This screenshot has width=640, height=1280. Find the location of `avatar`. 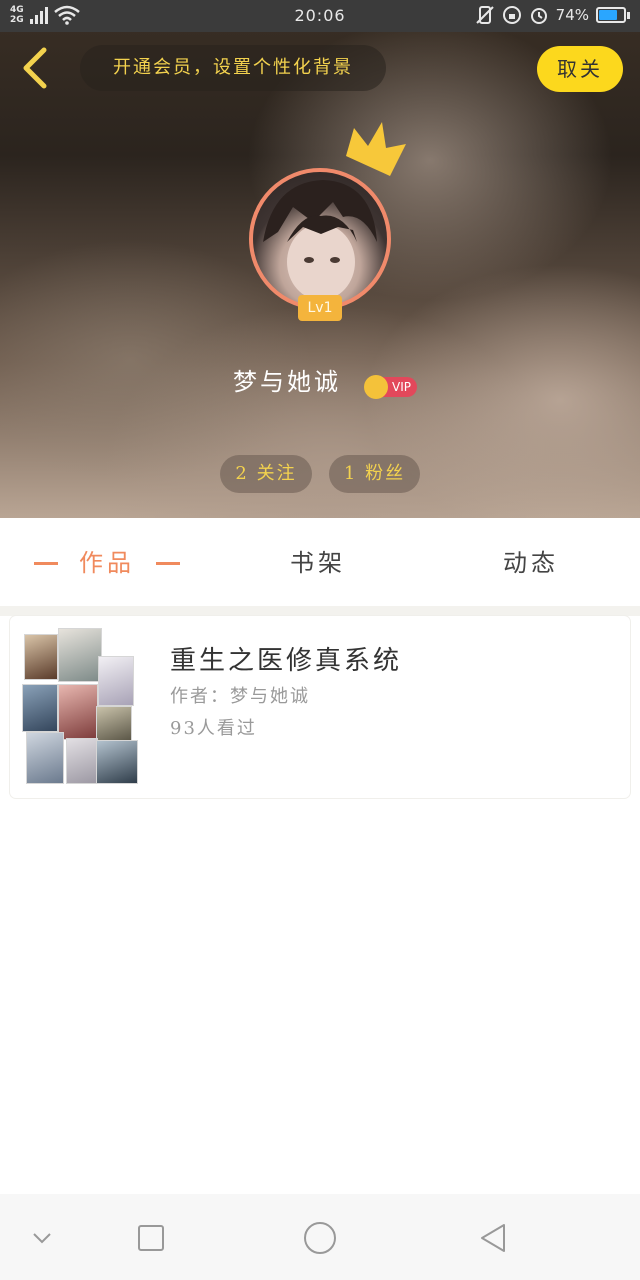

avatar is located at coordinates (320, 239).